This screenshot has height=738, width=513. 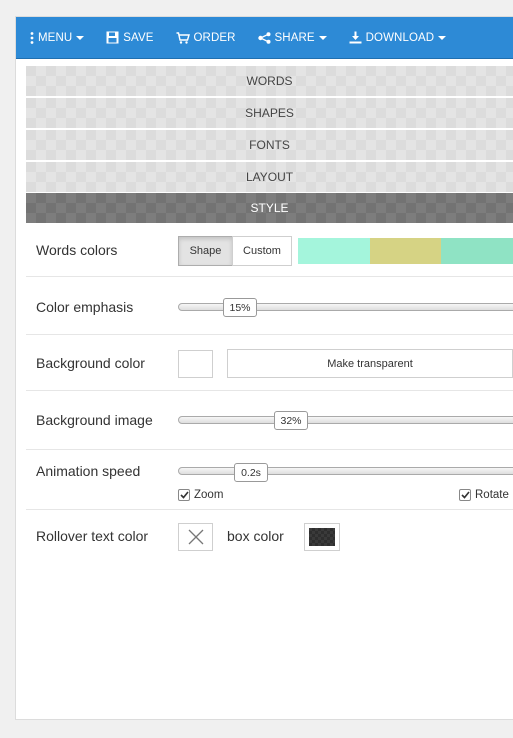 I want to click on download-label: DOWNLOAD, so click(x=400, y=37).